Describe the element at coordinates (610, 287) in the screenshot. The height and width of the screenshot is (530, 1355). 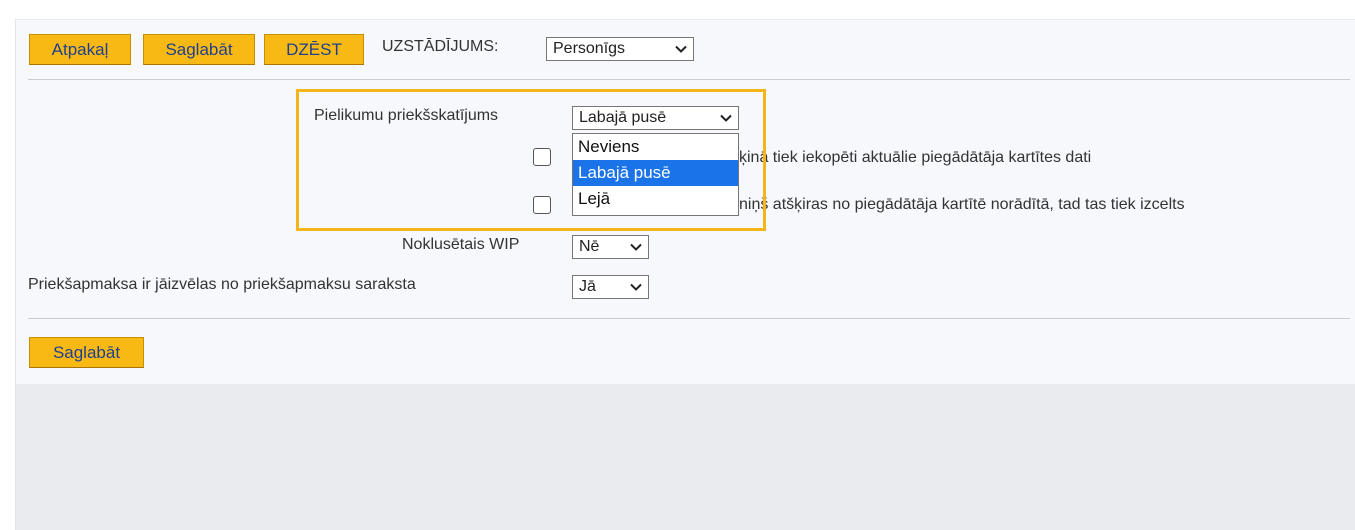
I see `prepayment-select: Jā` at that location.